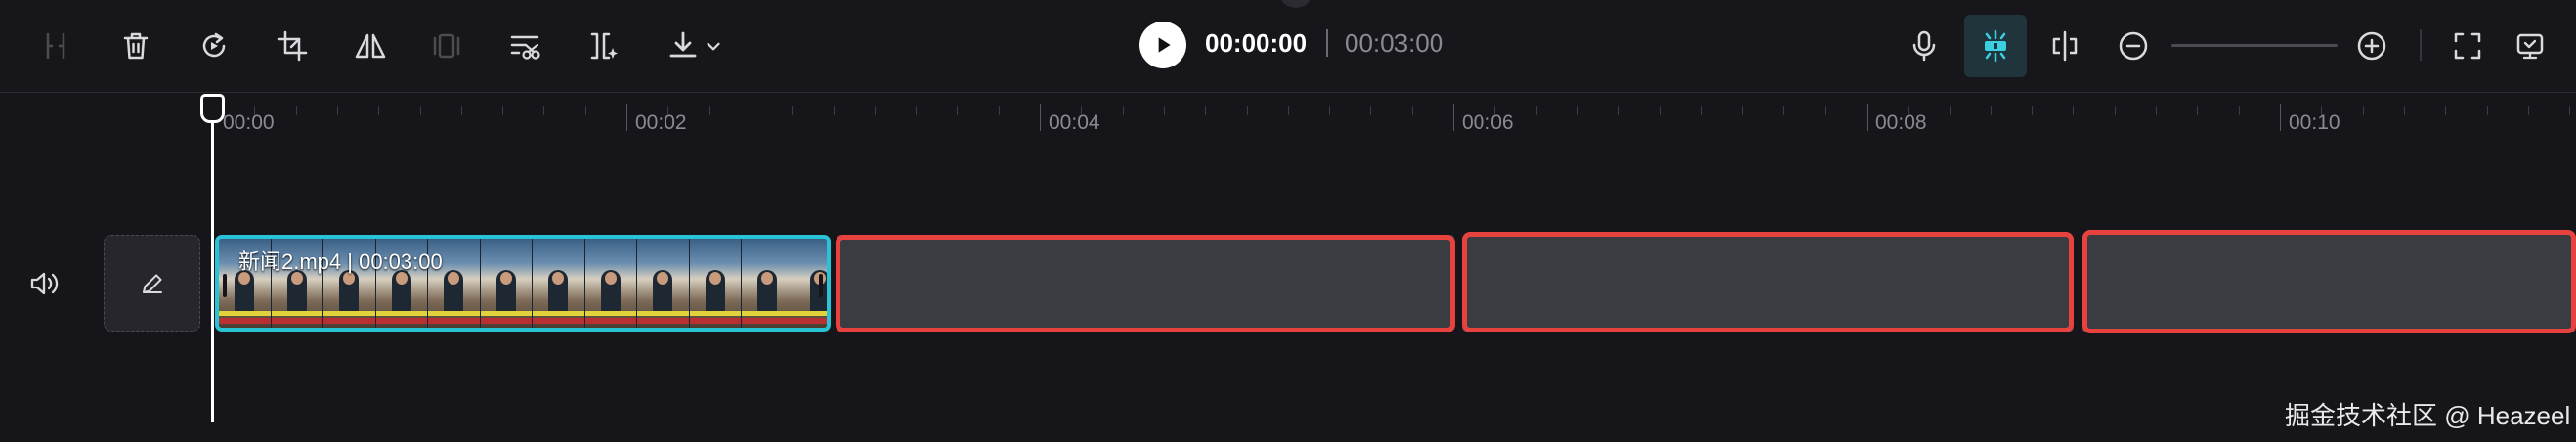 The image size is (2576, 442). Describe the element at coordinates (2314, 122) in the screenshot. I see `ruler-label: 00:10` at that location.